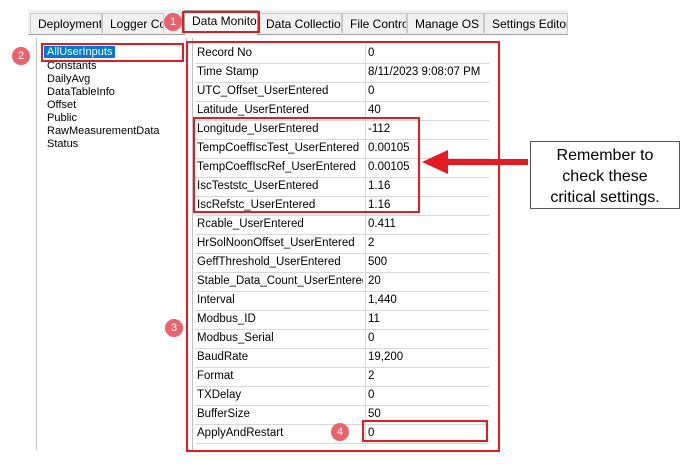 This screenshot has height=465, width=695. I want to click on field-name: TXDelay, so click(219, 395).